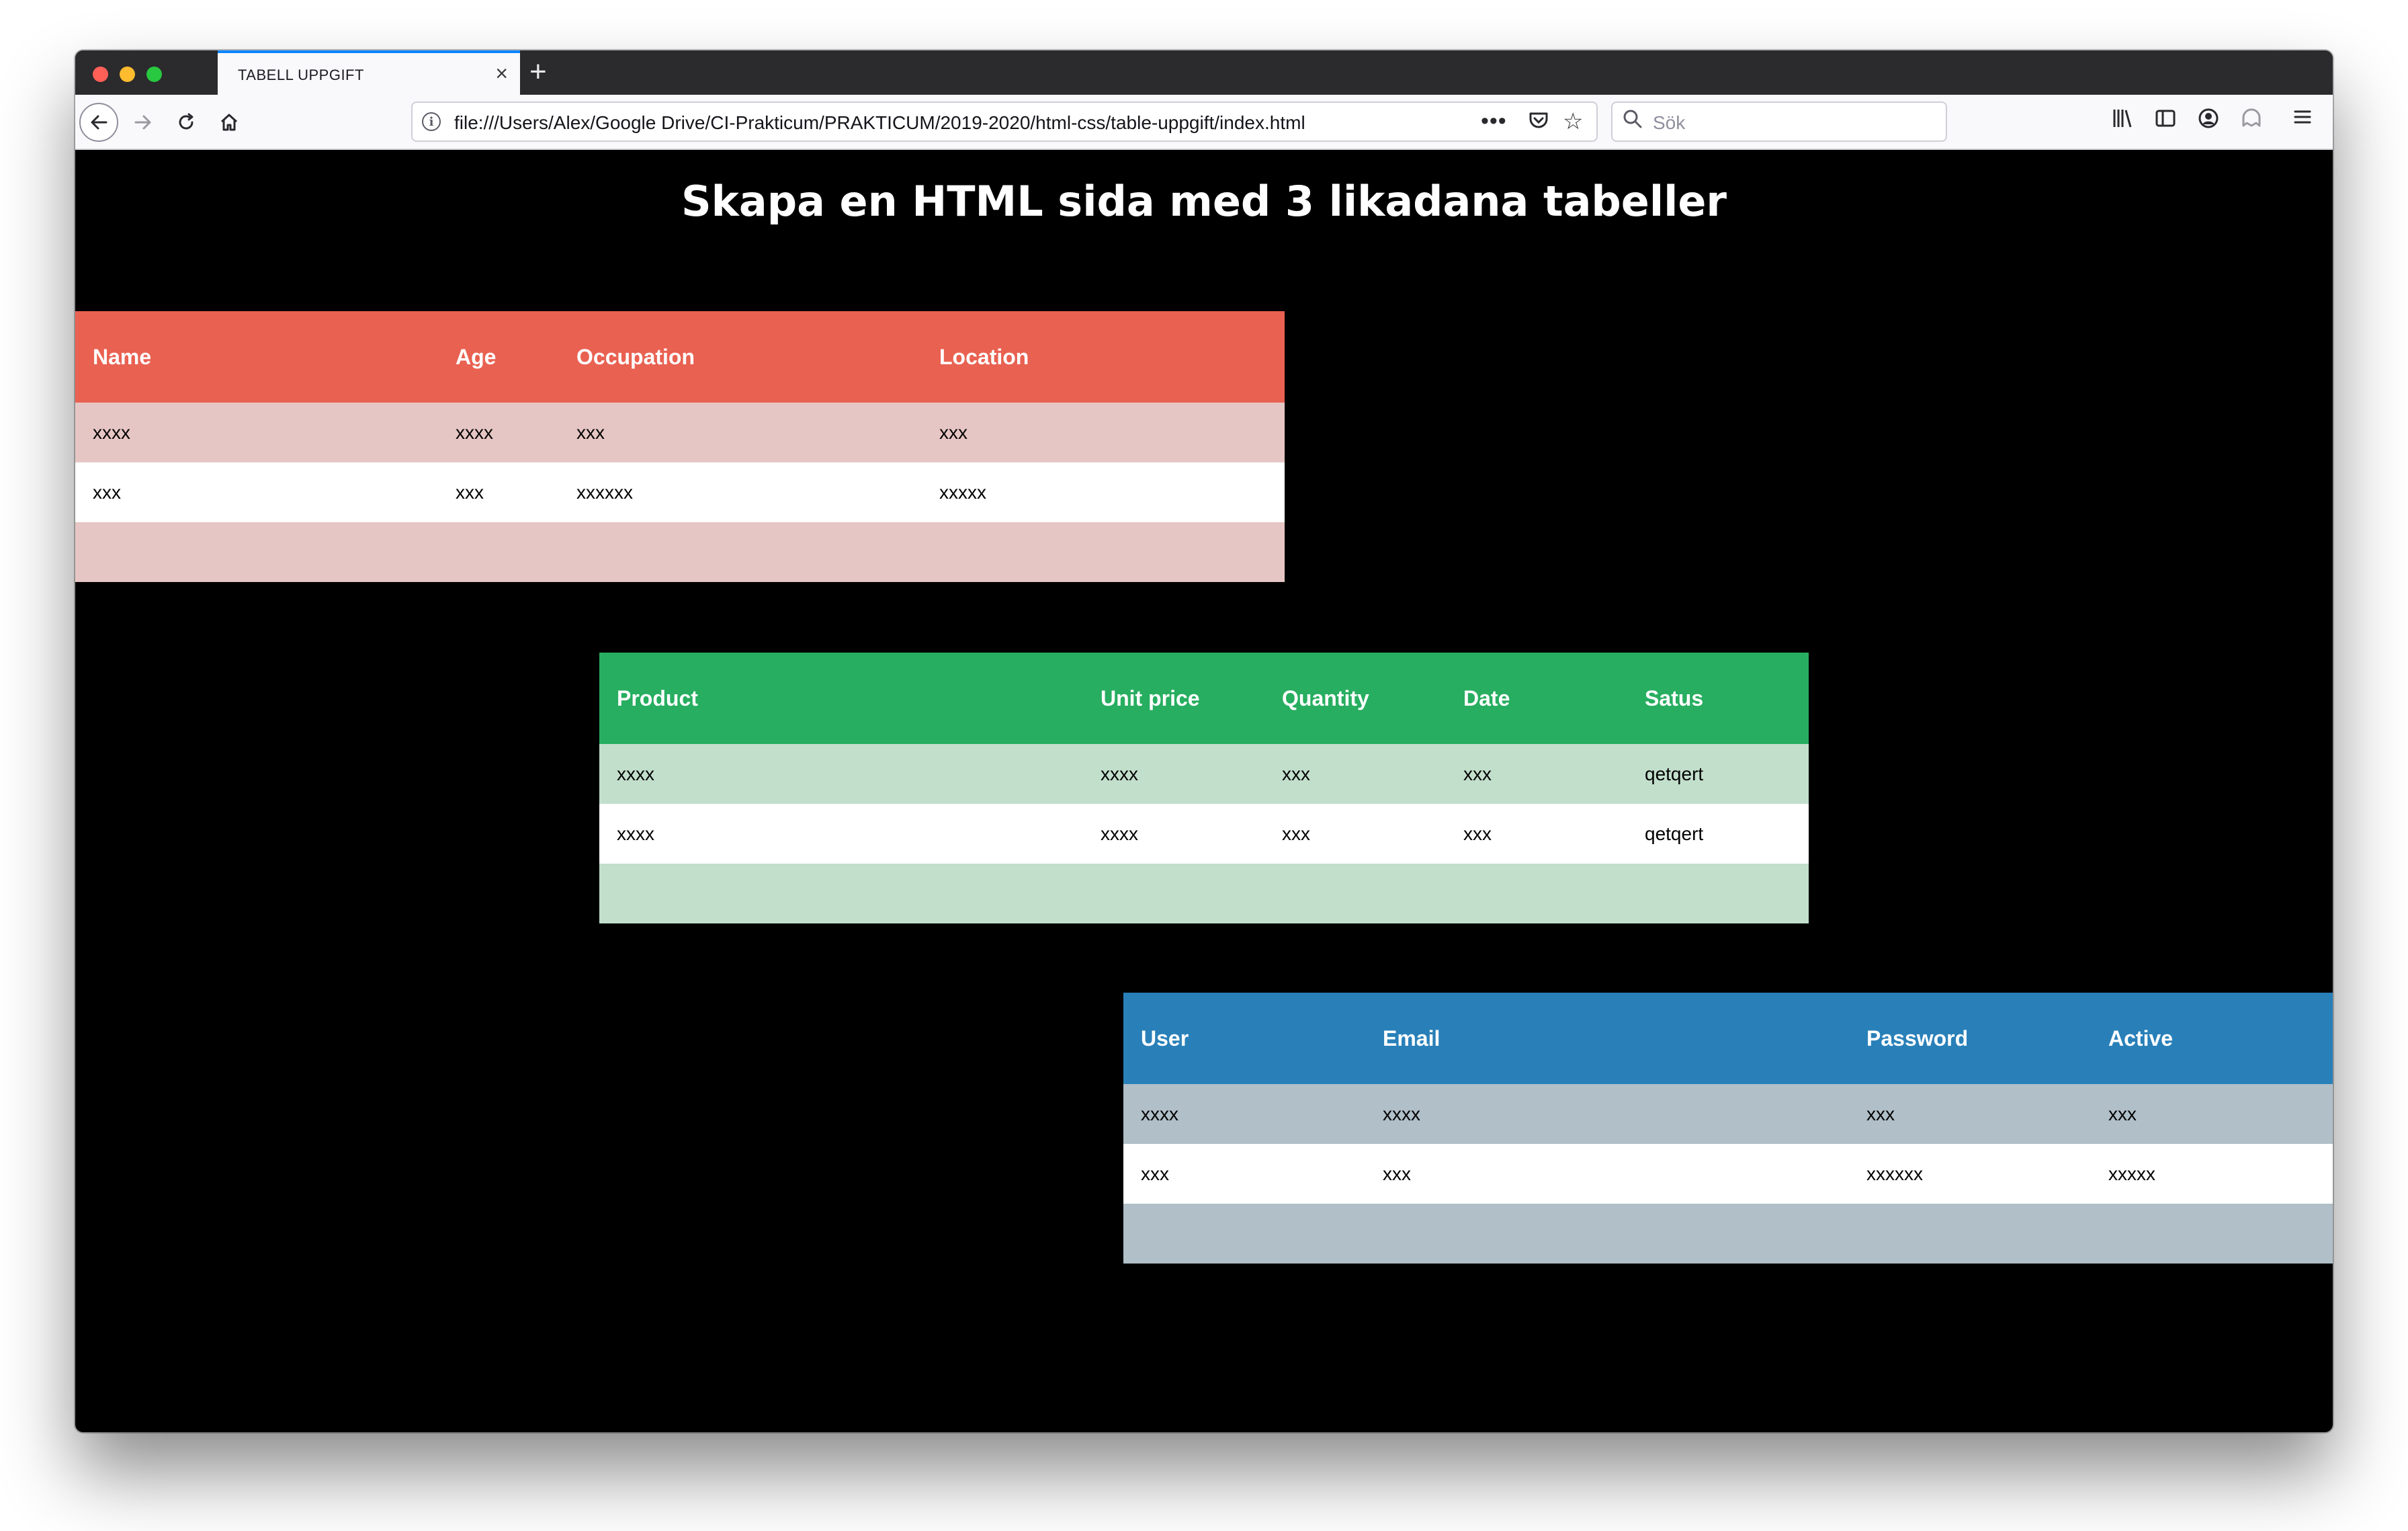  Describe the element at coordinates (1632, 122) in the screenshot. I see `search-icon` at that location.